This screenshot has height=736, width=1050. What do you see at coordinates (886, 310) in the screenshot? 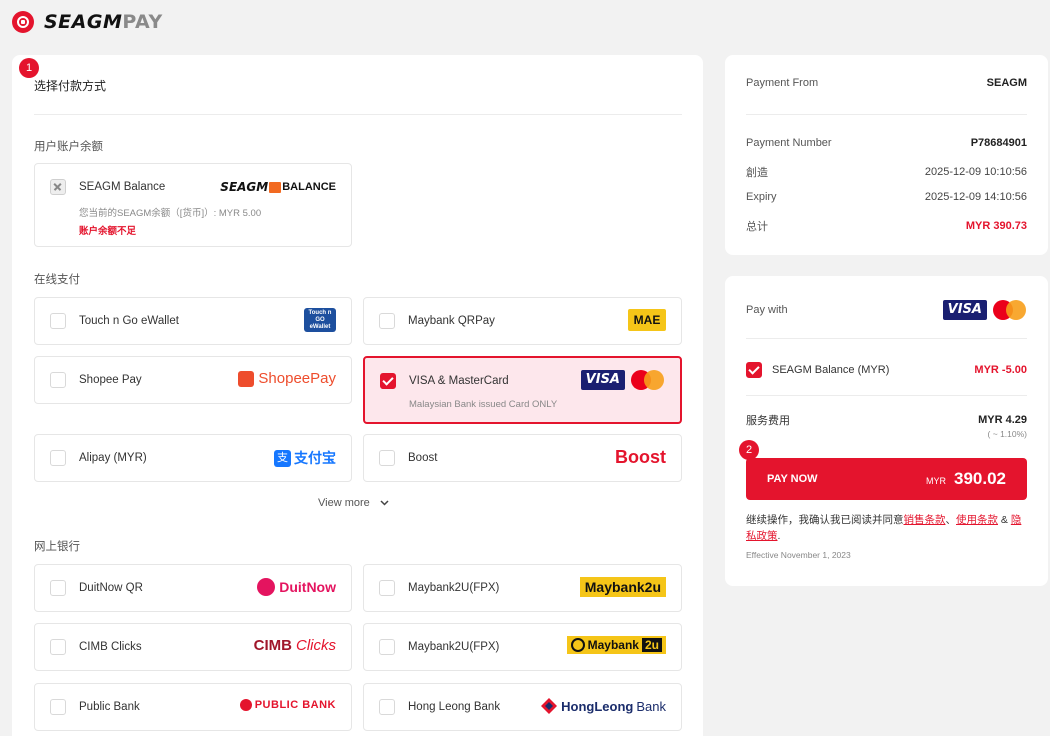
I see `pay-with-row: Pay with VISA` at bounding box center [886, 310].